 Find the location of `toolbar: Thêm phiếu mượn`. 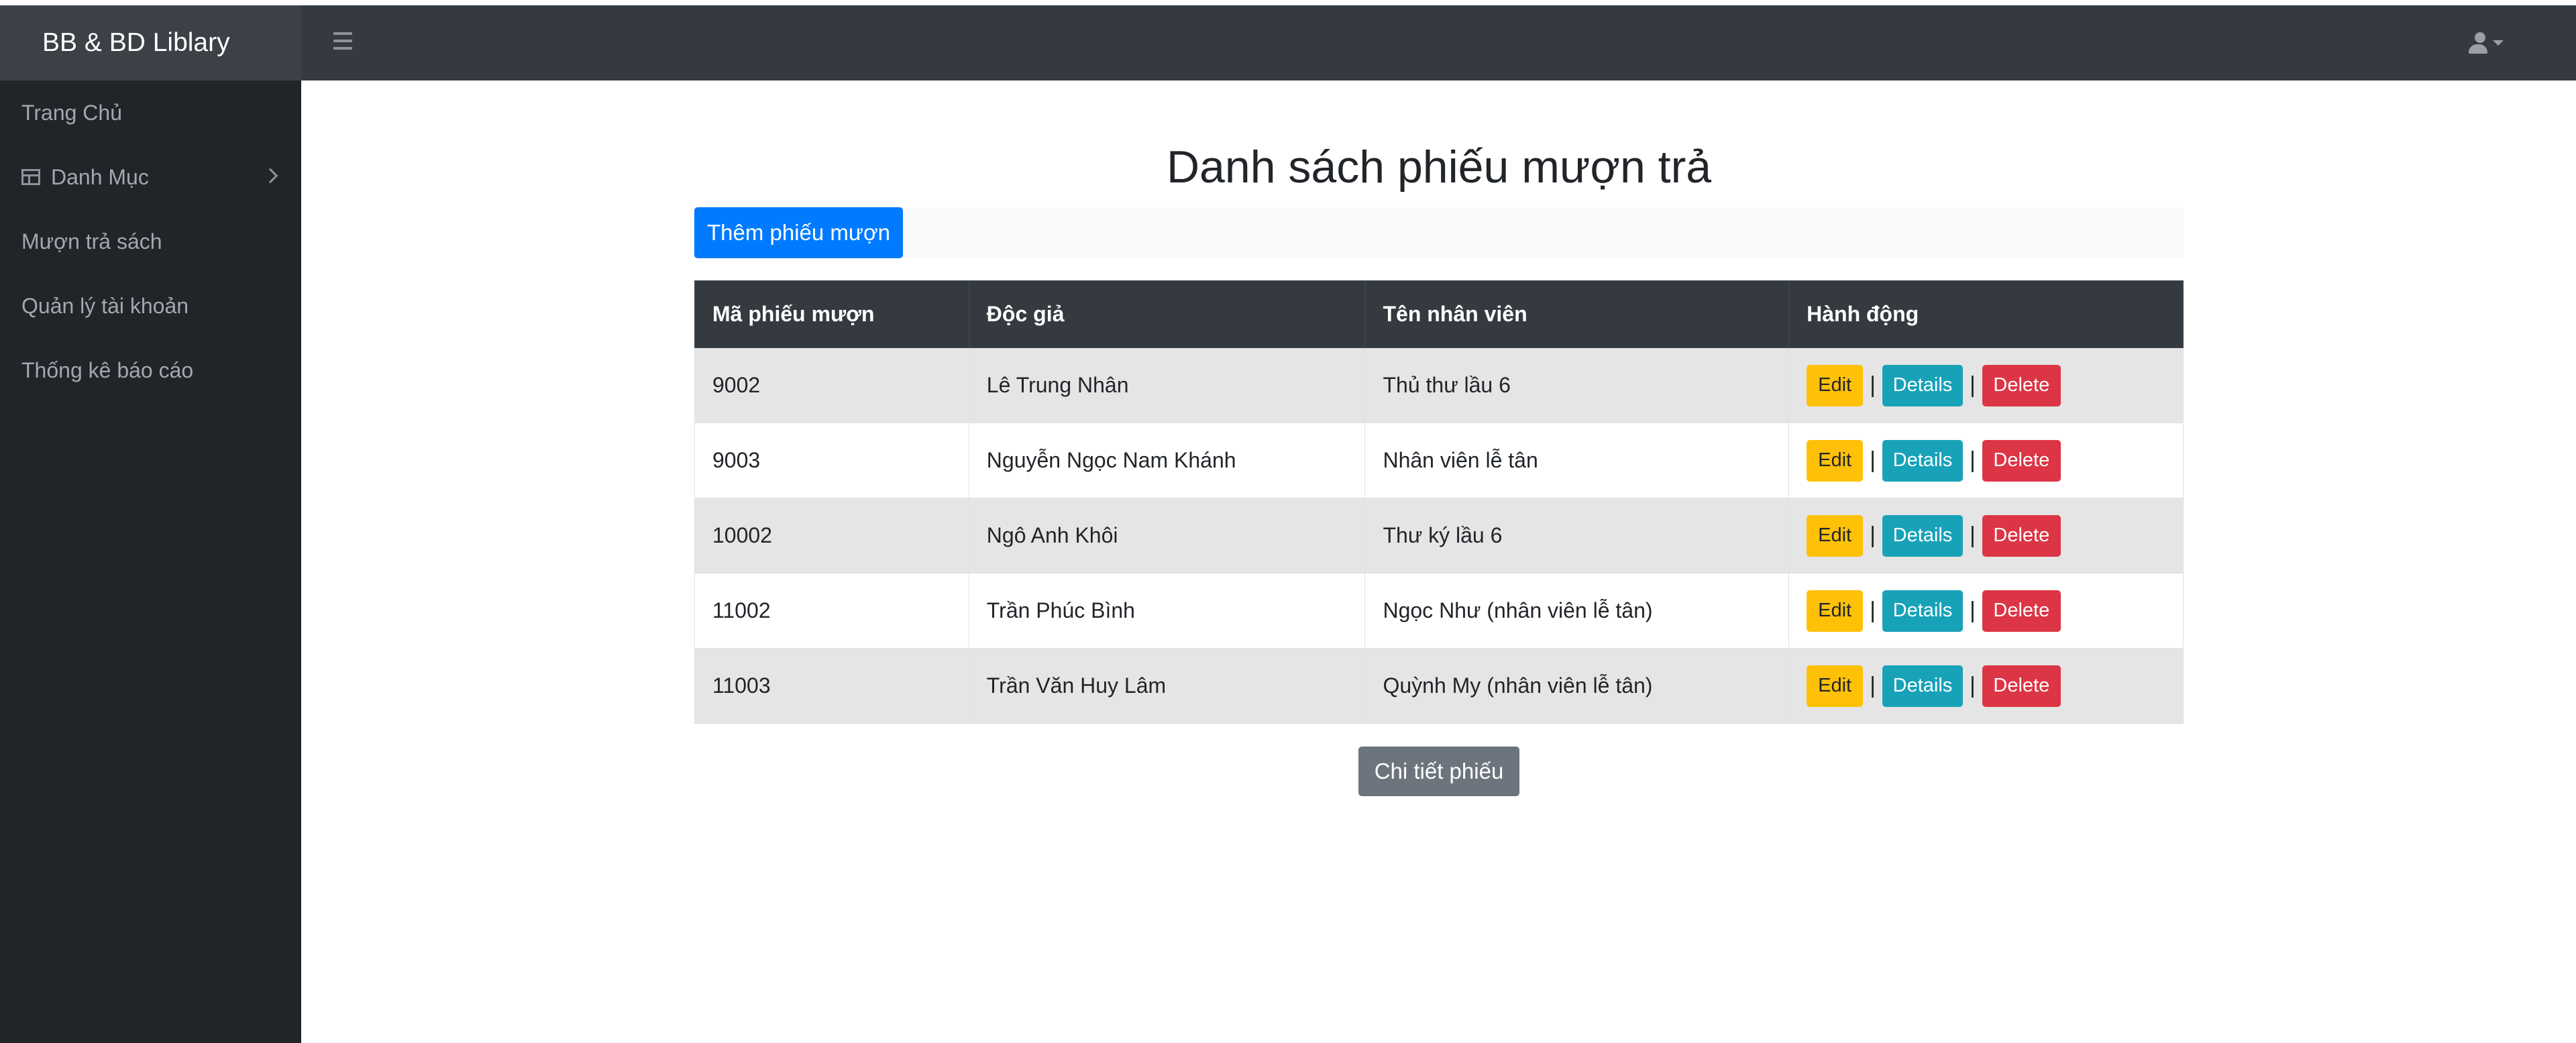

toolbar: Thêm phiếu mượn is located at coordinates (1439, 233).